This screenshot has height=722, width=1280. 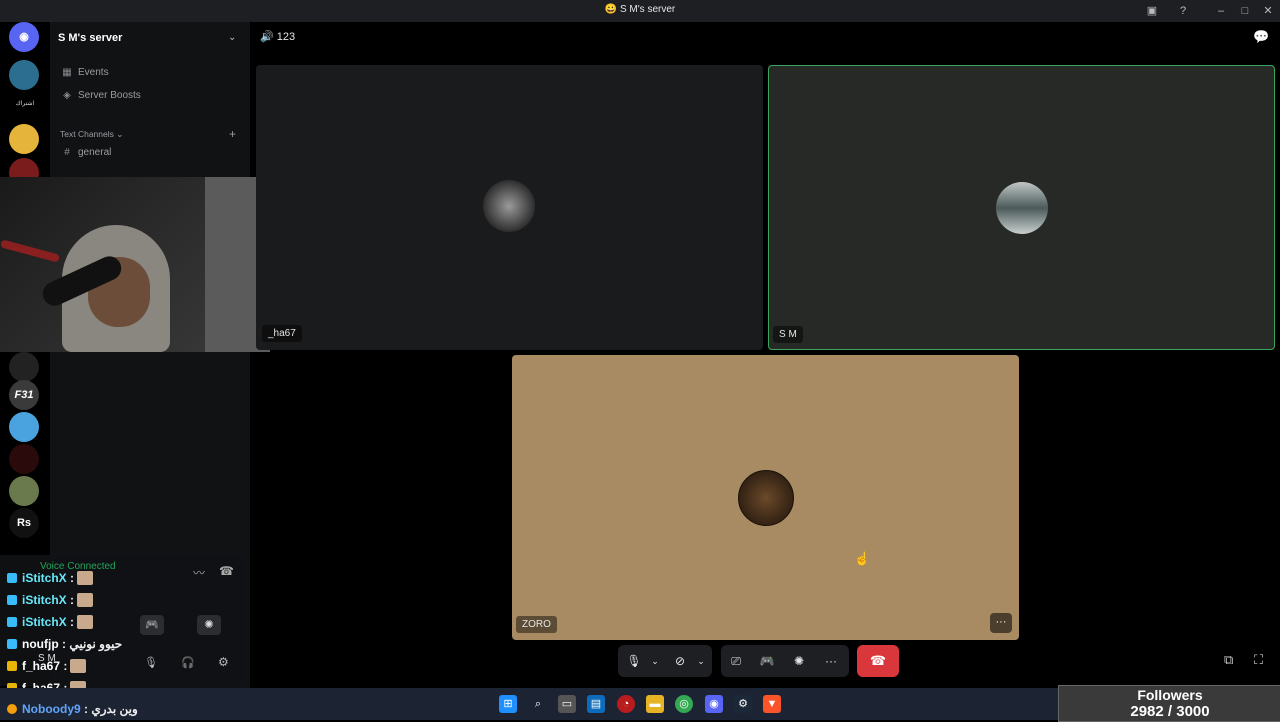 What do you see at coordinates (714, 704) in the screenshot?
I see `discord-taskbar-icon: ◉` at bounding box center [714, 704].